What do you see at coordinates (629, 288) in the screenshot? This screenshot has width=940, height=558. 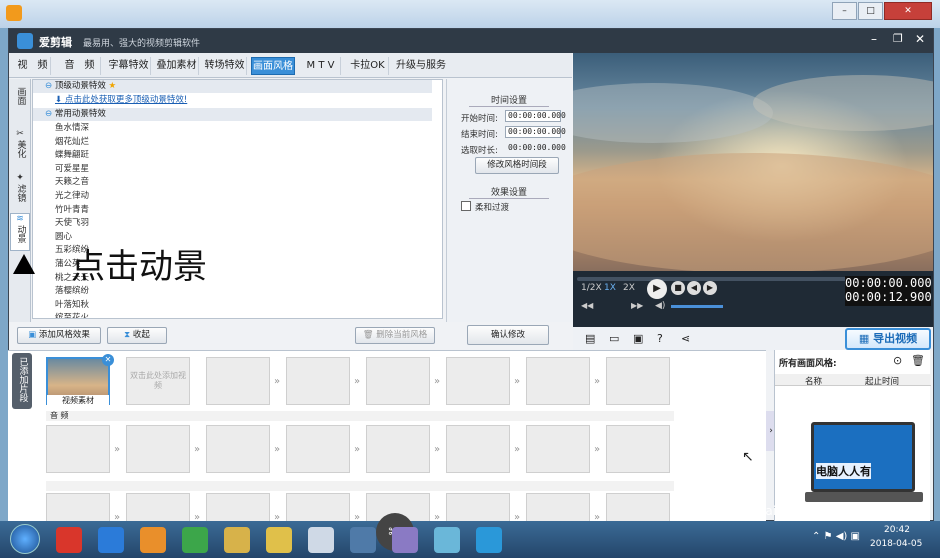 I see `speed-2x: 2X` at bounding box center [629, 288].